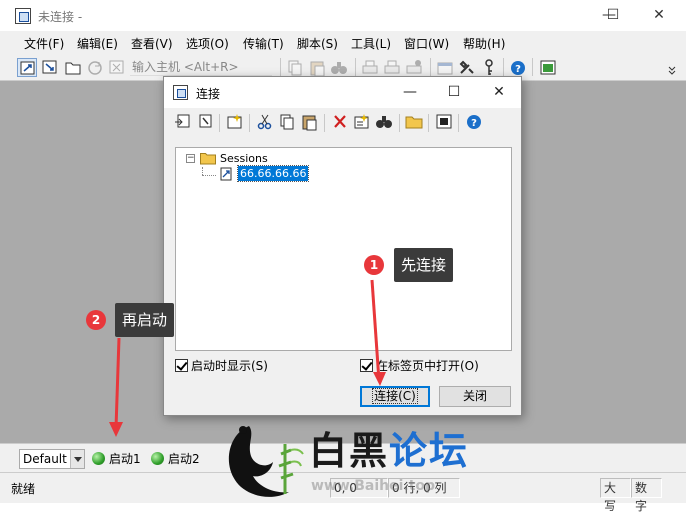 The height and width of the screenshot is (515, 686). Describe the element at coordinates (273, 173) in the screenshot. I see `session-label: 66.66.66.66` at that location.